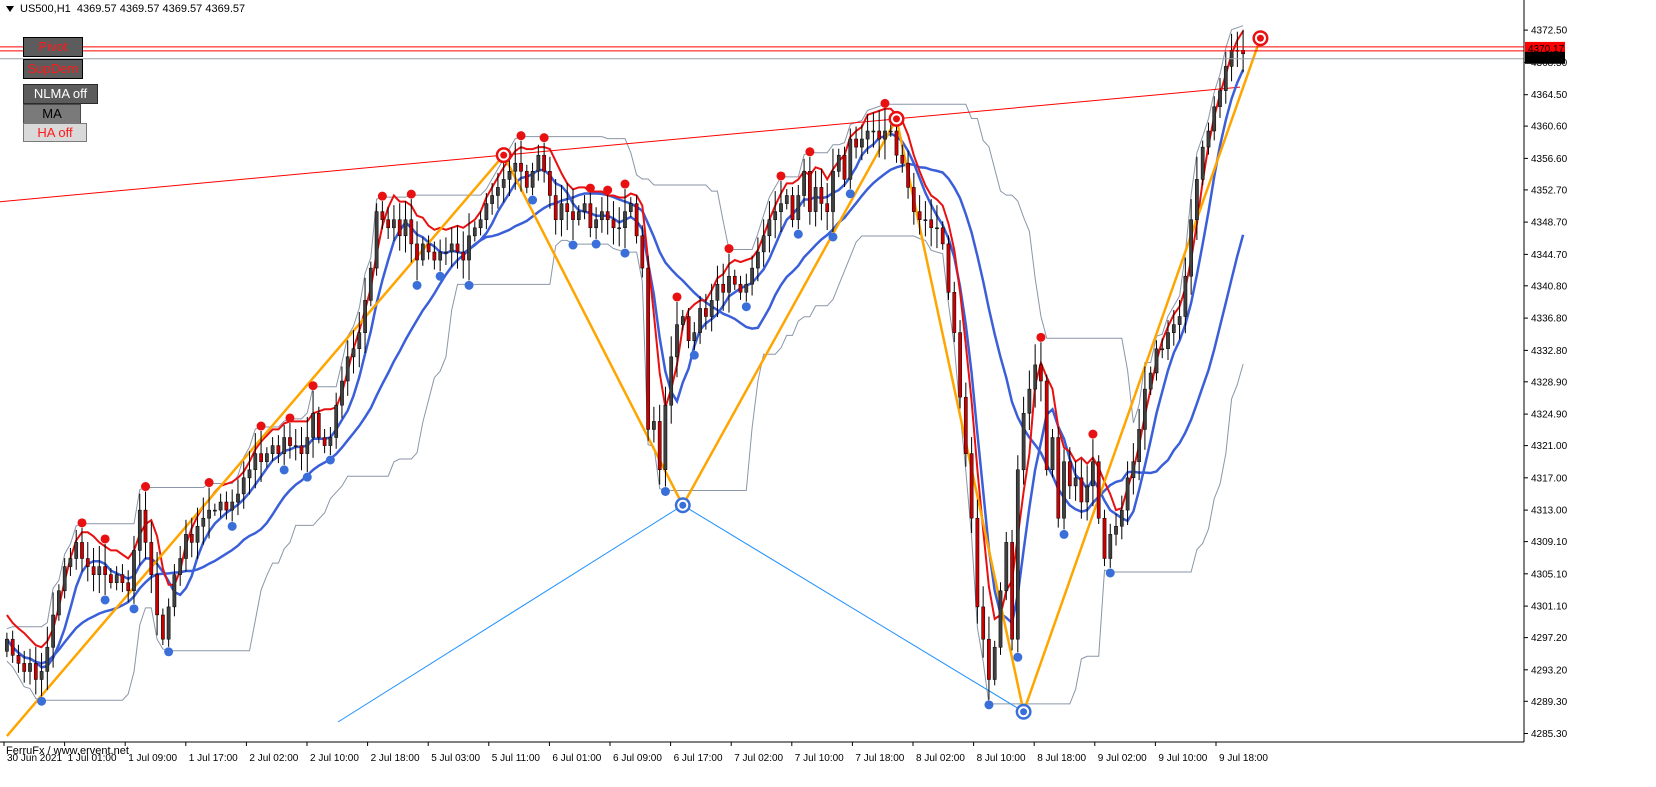 The image size is (1656, 787). What do you see at coordinates (55, 132) in the screenshot?
I see `ha-toggle-button: HA off` at bounding box center [55, 132].